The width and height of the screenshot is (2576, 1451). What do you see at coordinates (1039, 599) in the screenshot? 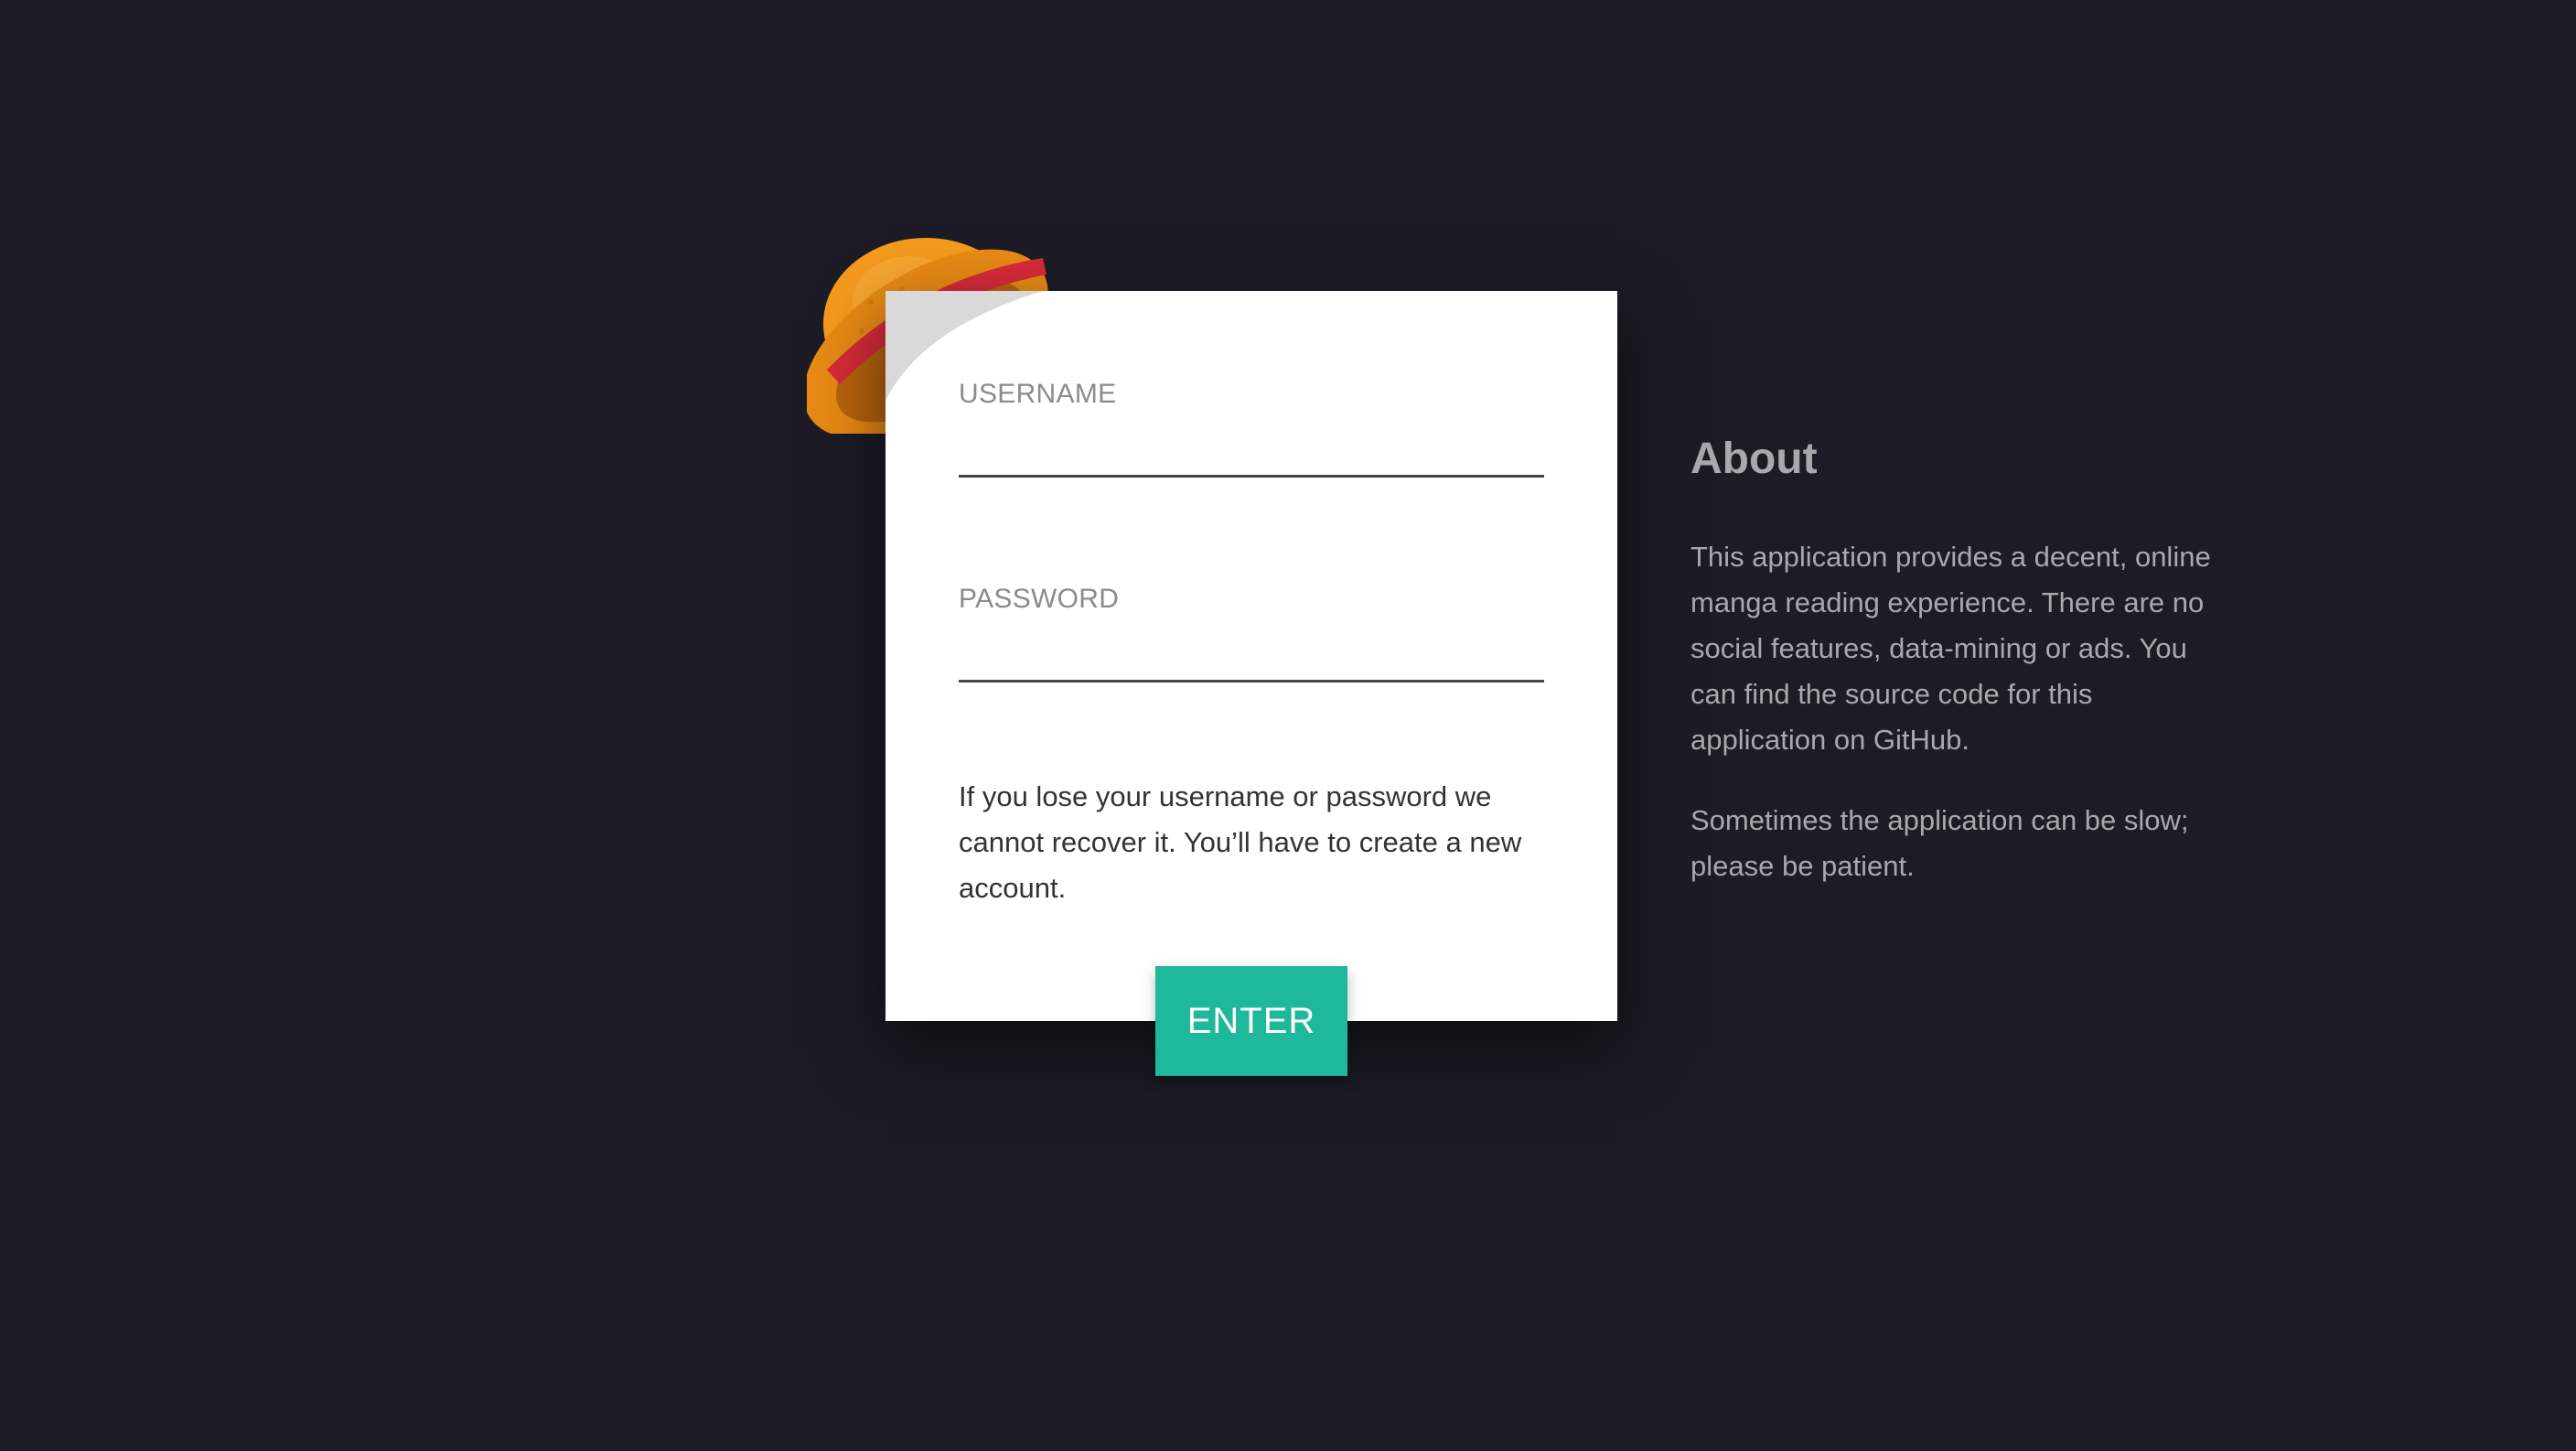
I see `password-label: PASSWORD` at bounding box center [1039, 599].